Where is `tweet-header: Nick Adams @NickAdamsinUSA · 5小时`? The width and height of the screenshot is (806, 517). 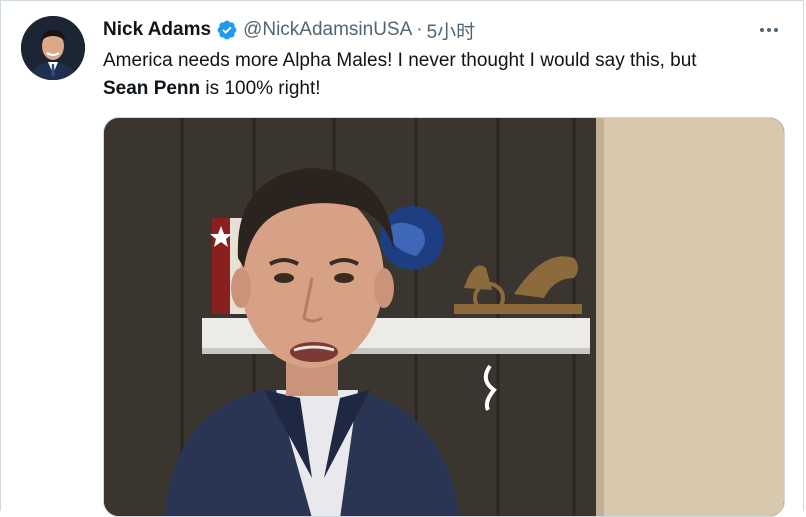 tweet-header: Nick Adams @NickAdamsinUSA · 5小时 is located at coordinates (289, 30).